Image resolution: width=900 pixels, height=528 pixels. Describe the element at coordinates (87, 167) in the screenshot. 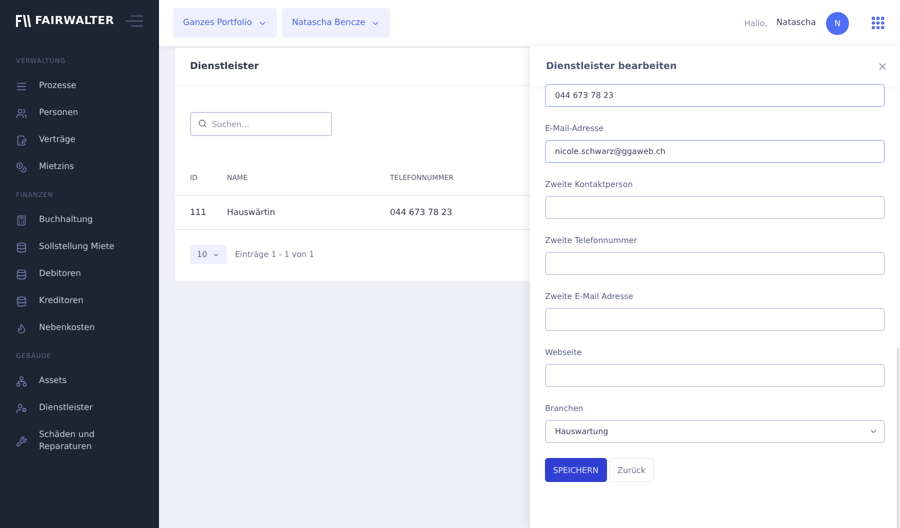

I see `sidebar-item: Mietzins` at that location.